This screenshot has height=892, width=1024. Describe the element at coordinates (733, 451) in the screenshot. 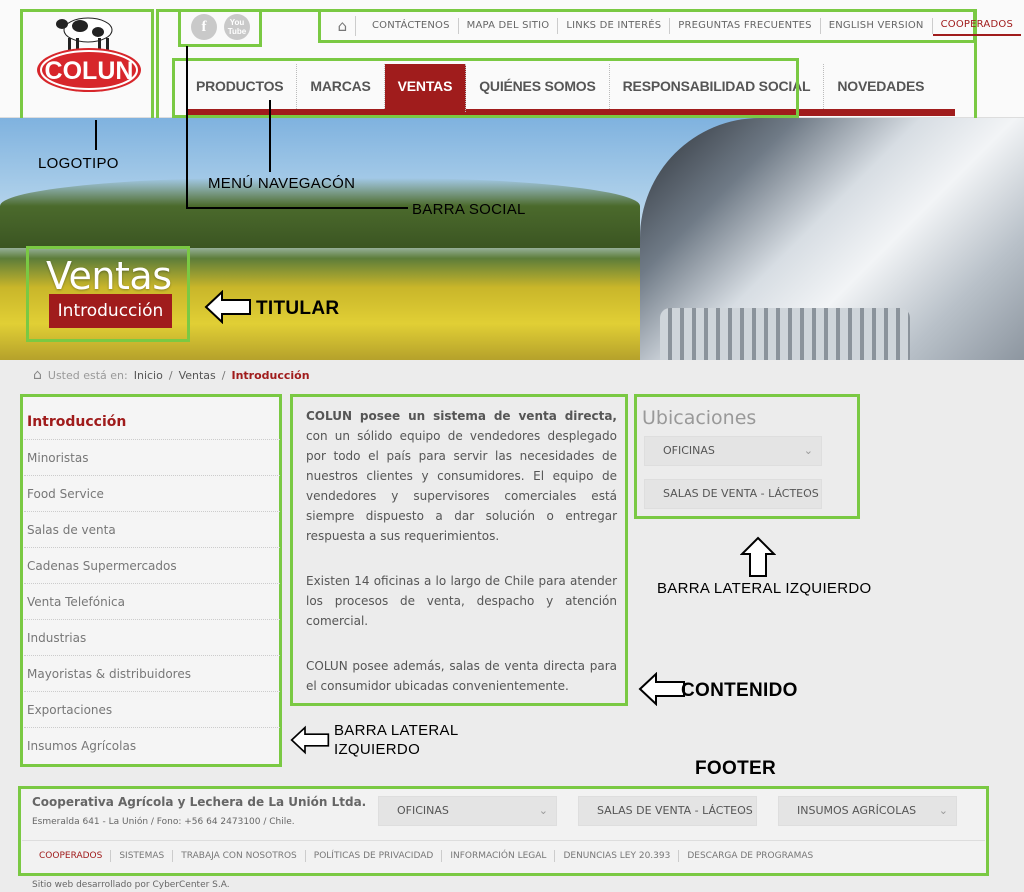

I see `ubicaciones-oficinas-select: OFICINAS ⌄` at that location.